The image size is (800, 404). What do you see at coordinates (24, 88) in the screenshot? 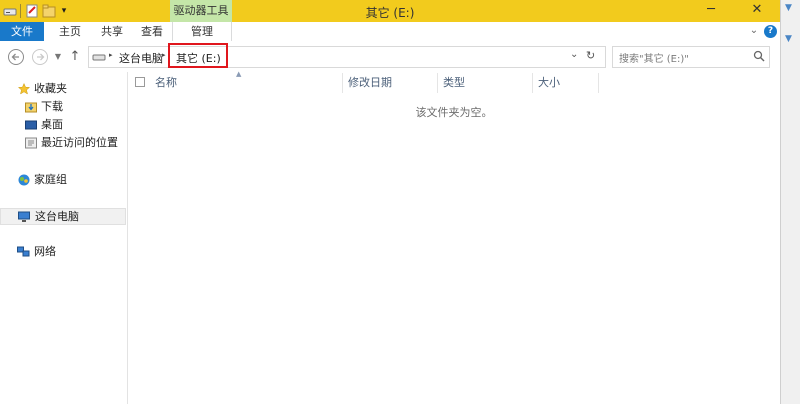
I see `star-icon` at bounding box center [24, 88].